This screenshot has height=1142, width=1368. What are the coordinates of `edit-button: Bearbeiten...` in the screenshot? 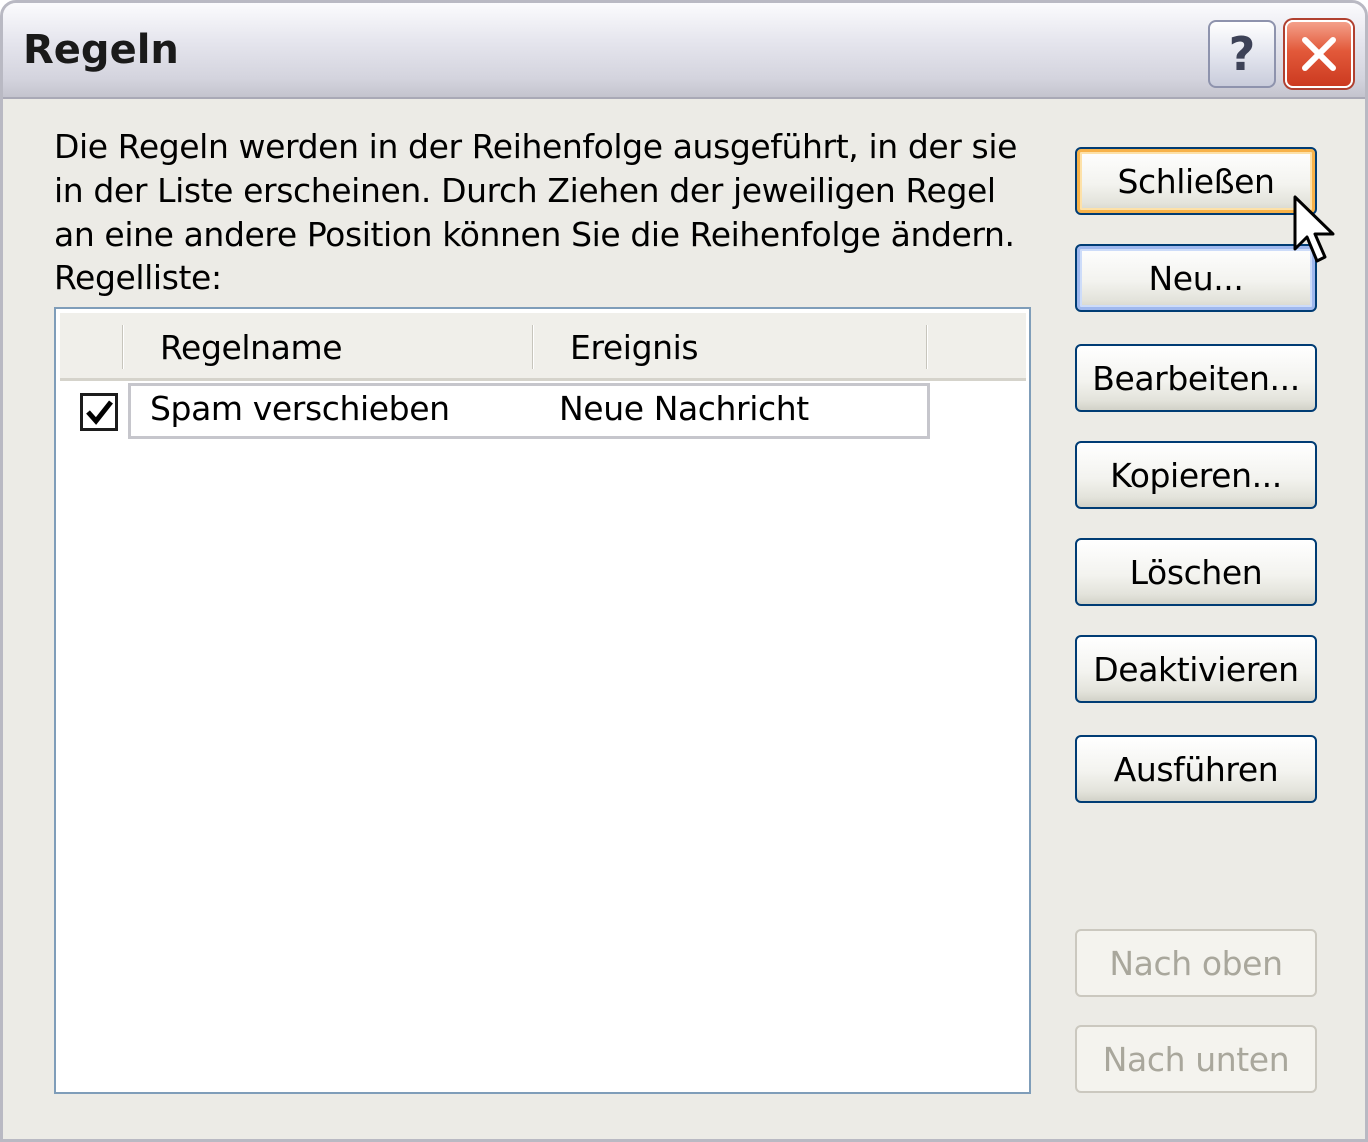 It's located at (1196, 378).